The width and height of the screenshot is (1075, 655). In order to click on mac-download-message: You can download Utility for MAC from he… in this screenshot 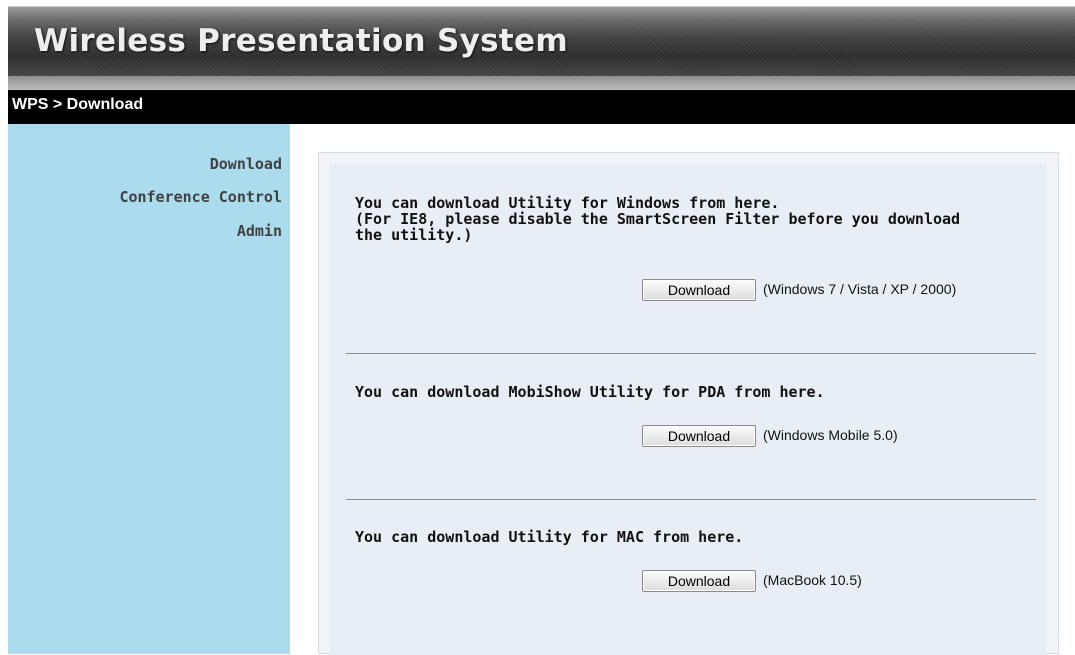, I will do `click(549, 537)`.